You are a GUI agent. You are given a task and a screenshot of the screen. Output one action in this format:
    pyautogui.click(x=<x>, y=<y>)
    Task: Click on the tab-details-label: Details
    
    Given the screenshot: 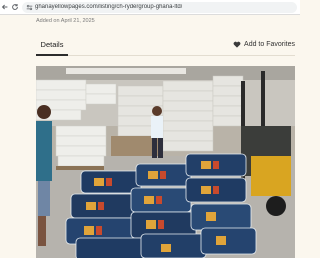 What is the action you would take?
    pyautogui.click(x=52, y=44)
    